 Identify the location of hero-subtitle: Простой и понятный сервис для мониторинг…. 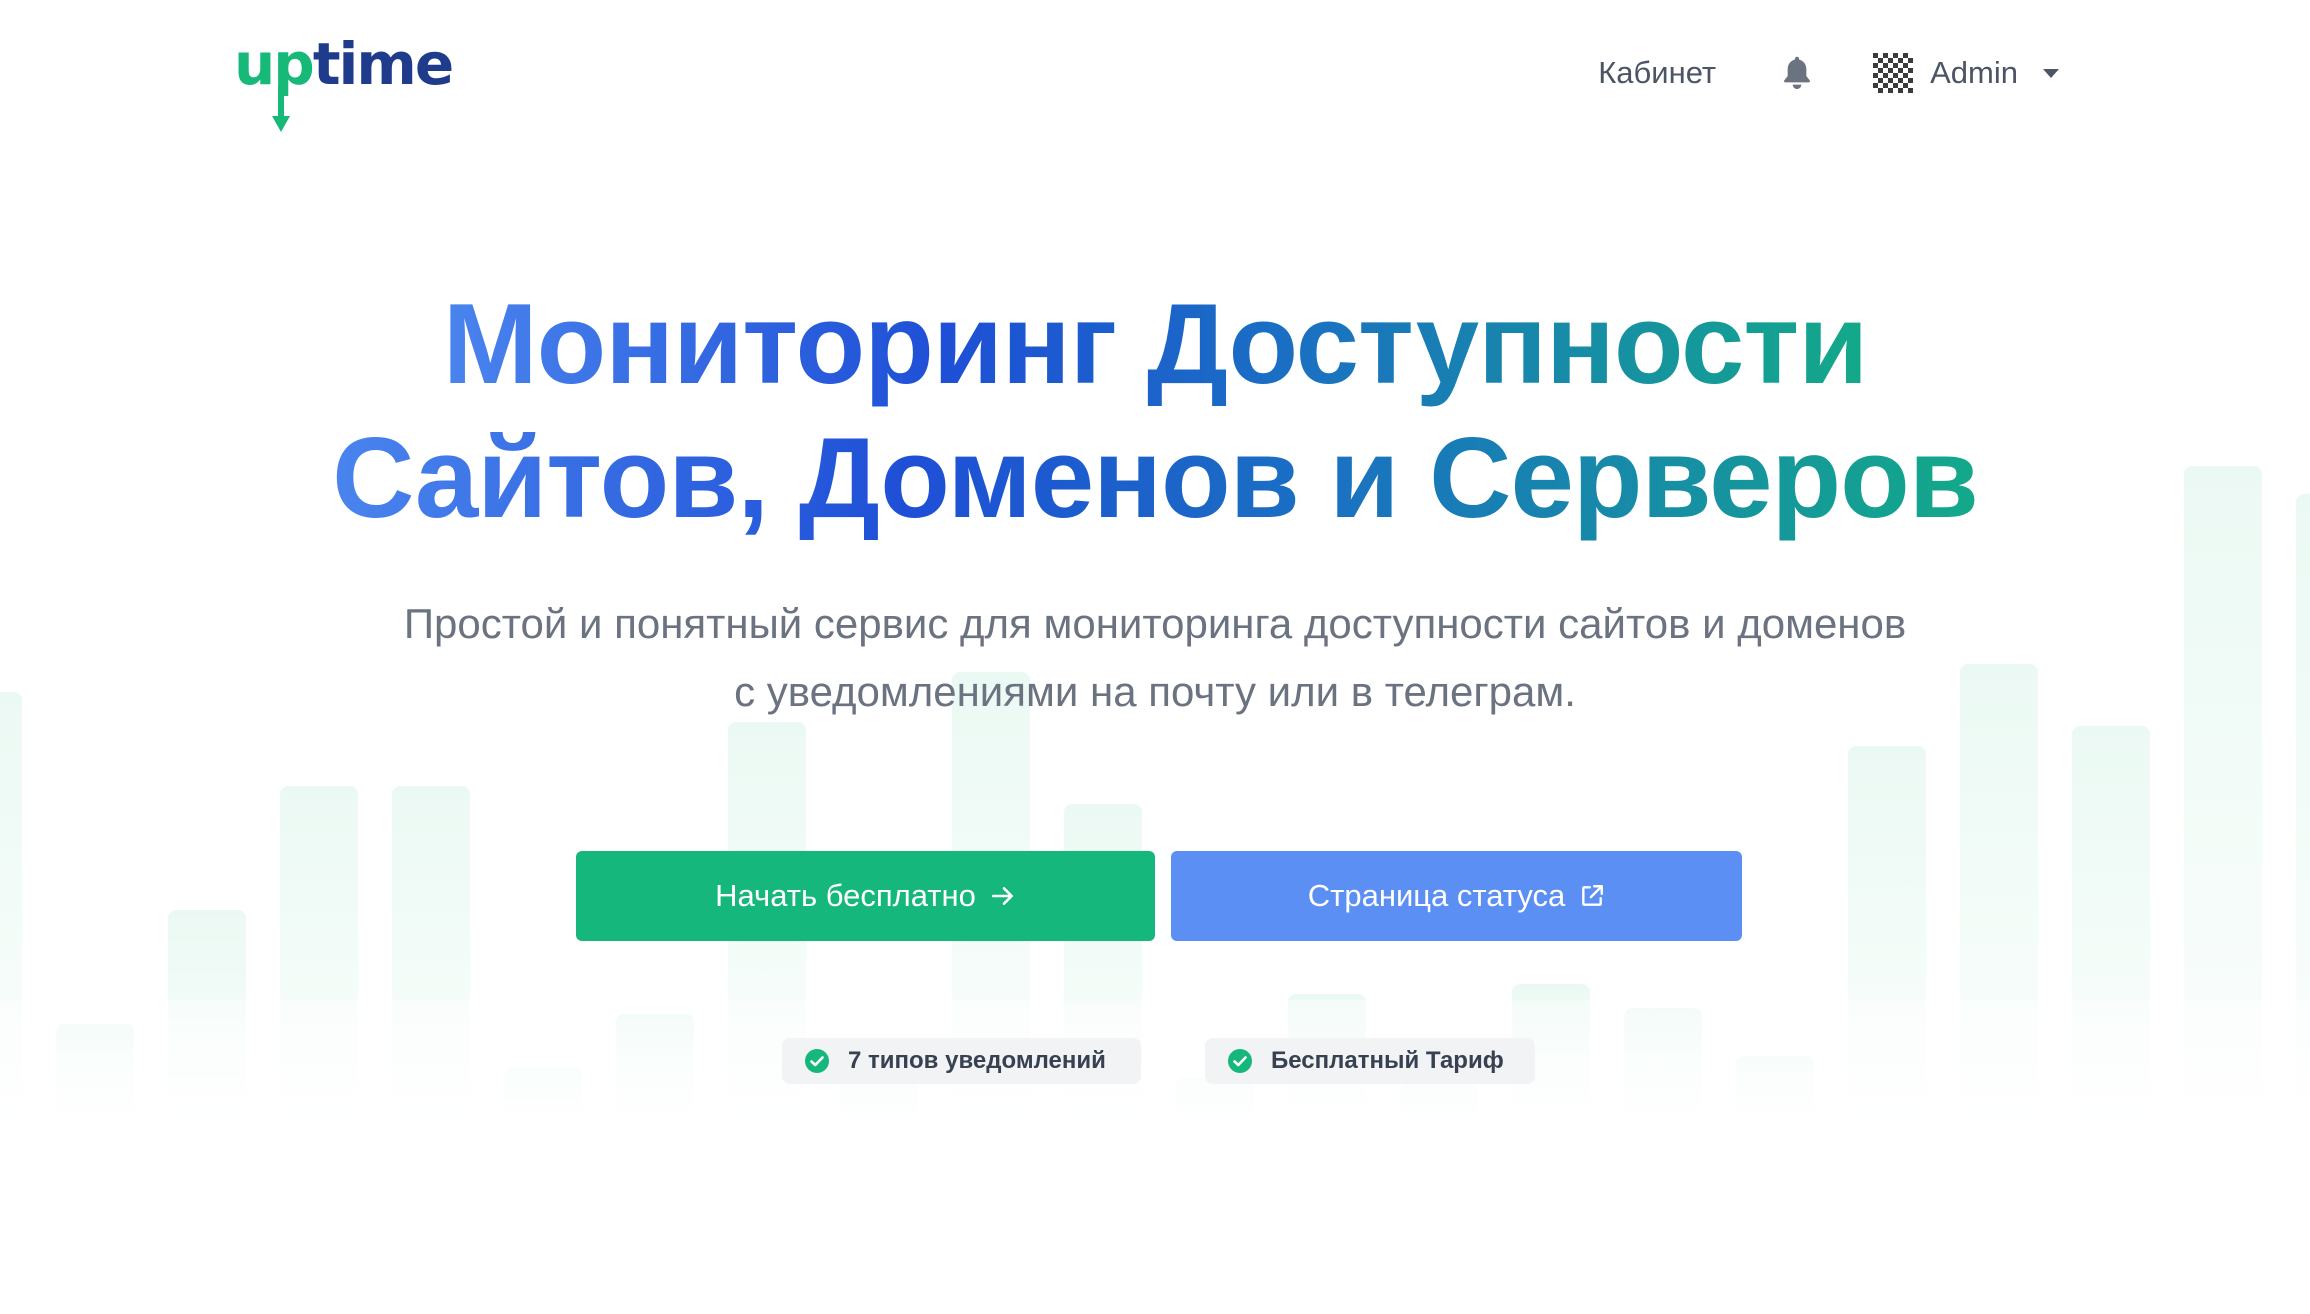
(1155, 657).